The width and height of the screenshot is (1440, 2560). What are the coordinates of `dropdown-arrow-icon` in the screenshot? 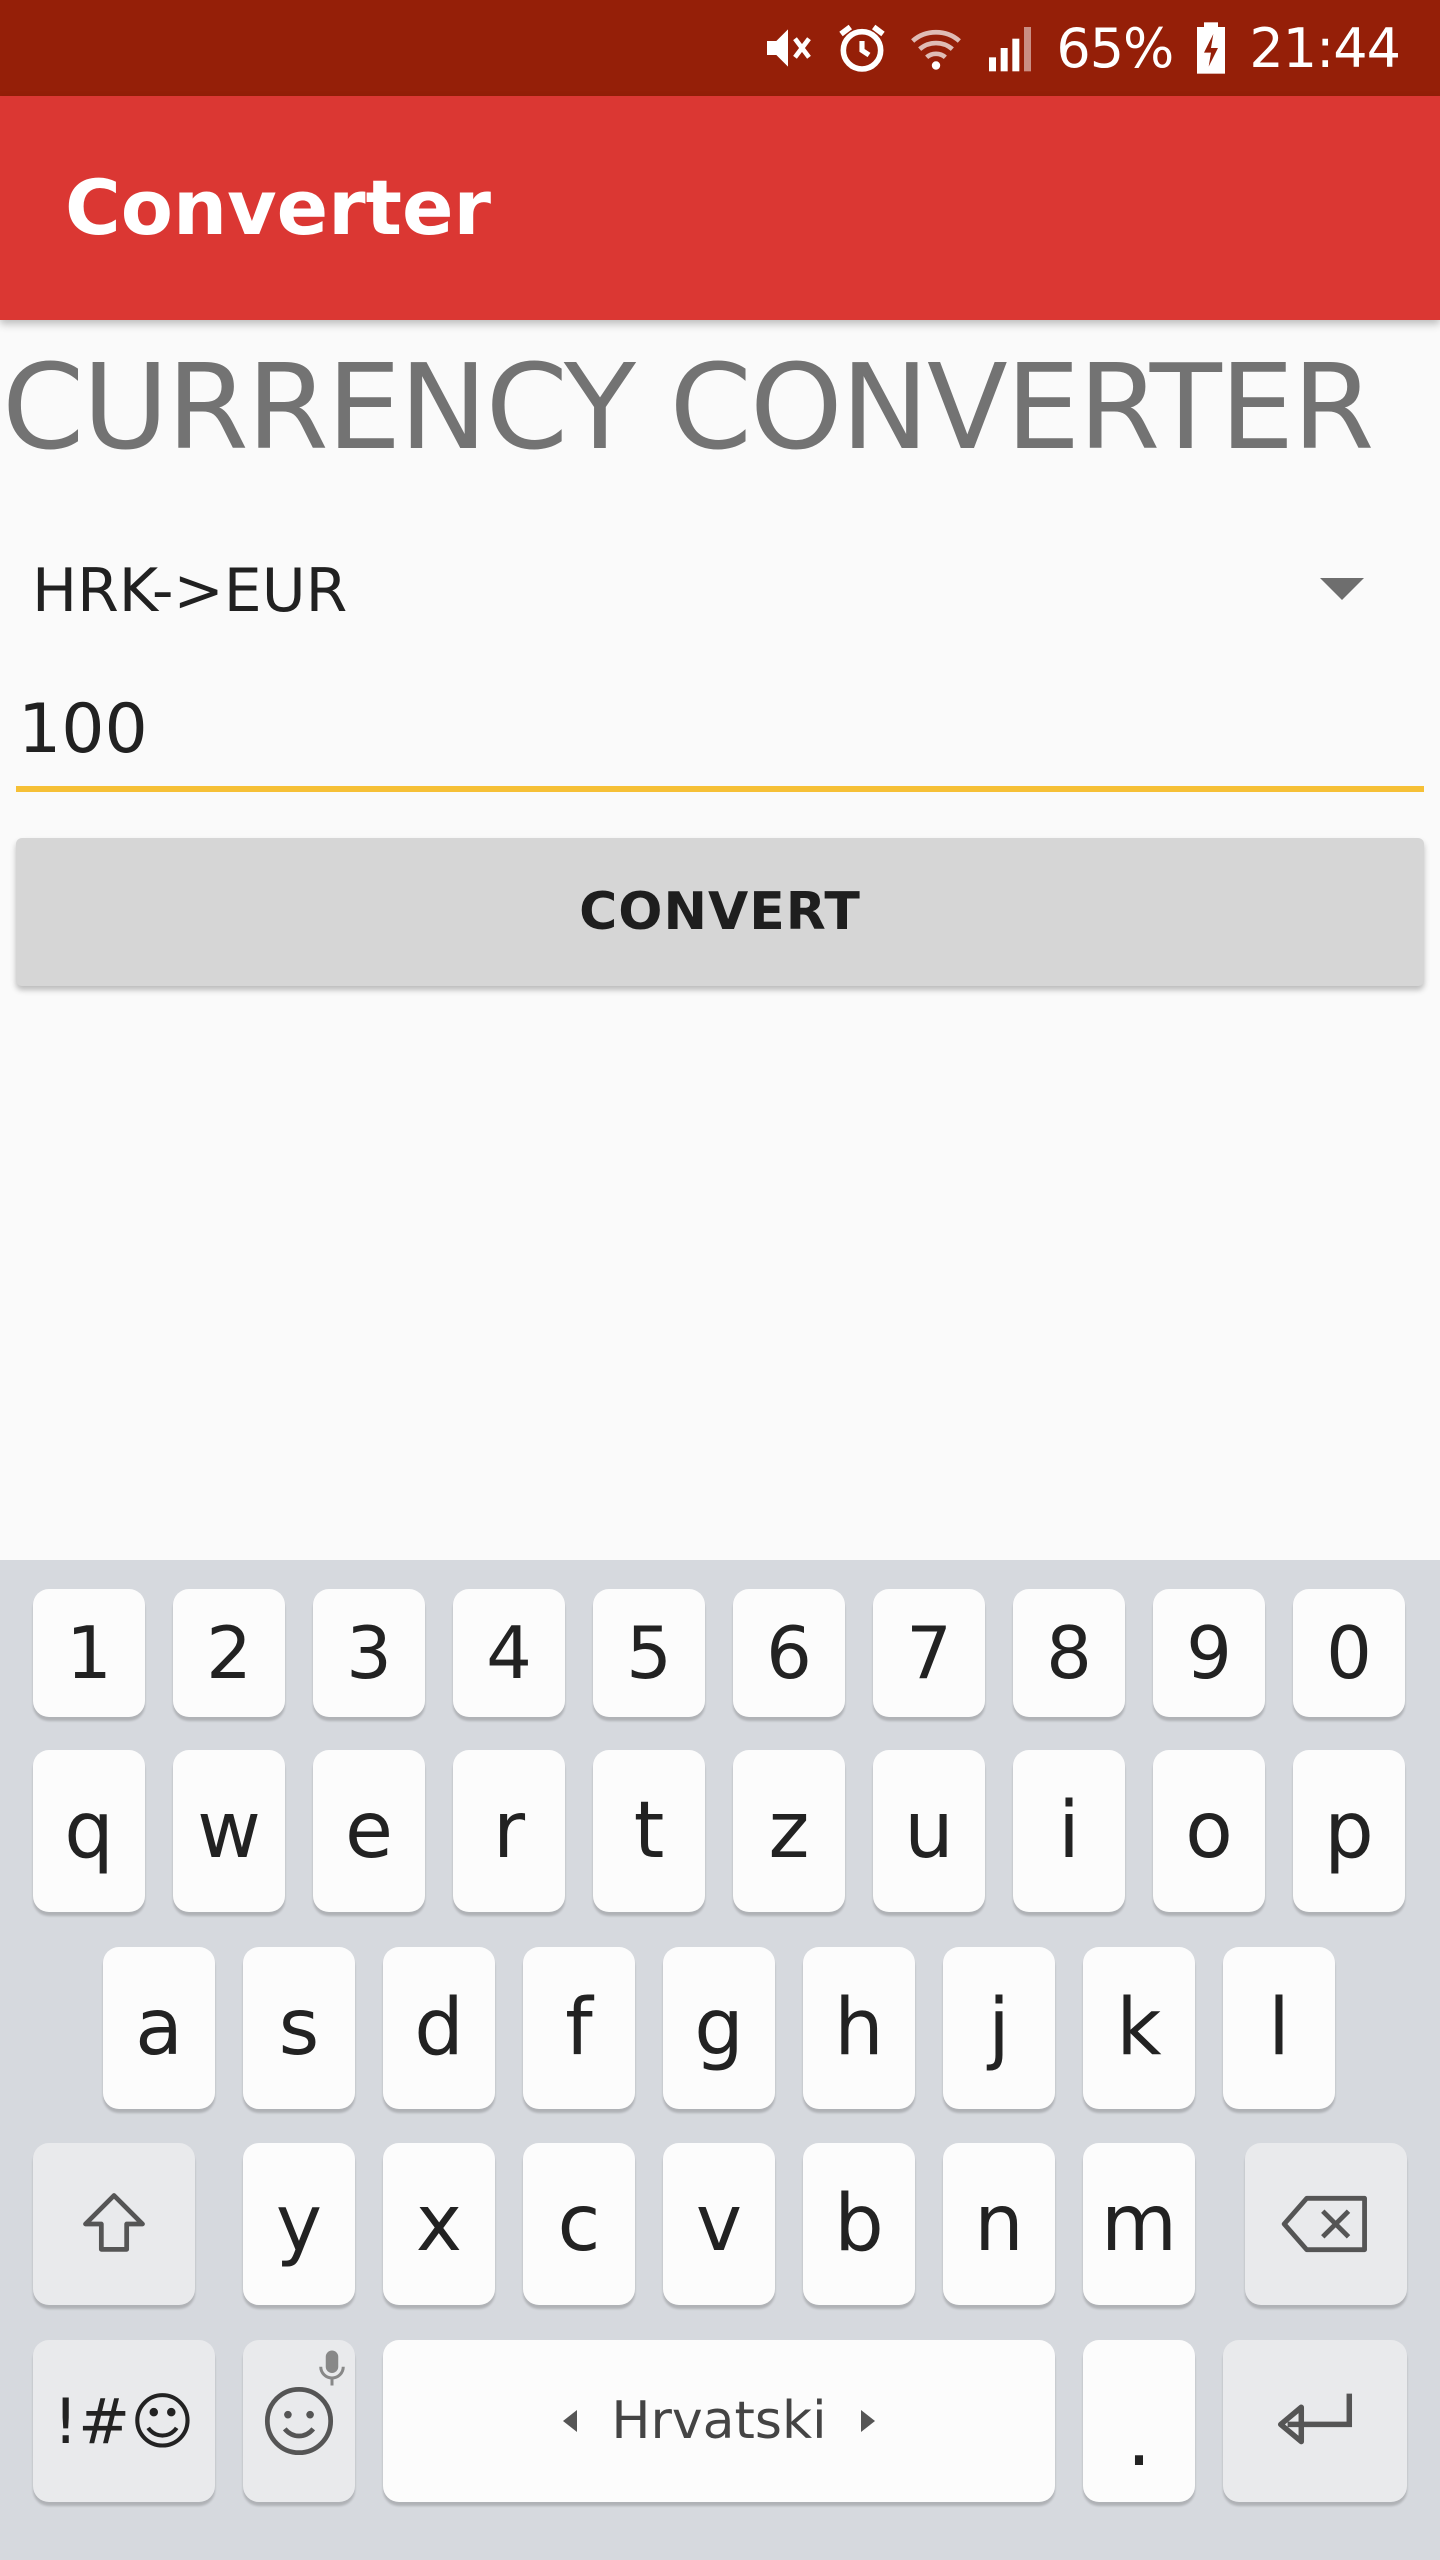 It's located at (1342, 589).